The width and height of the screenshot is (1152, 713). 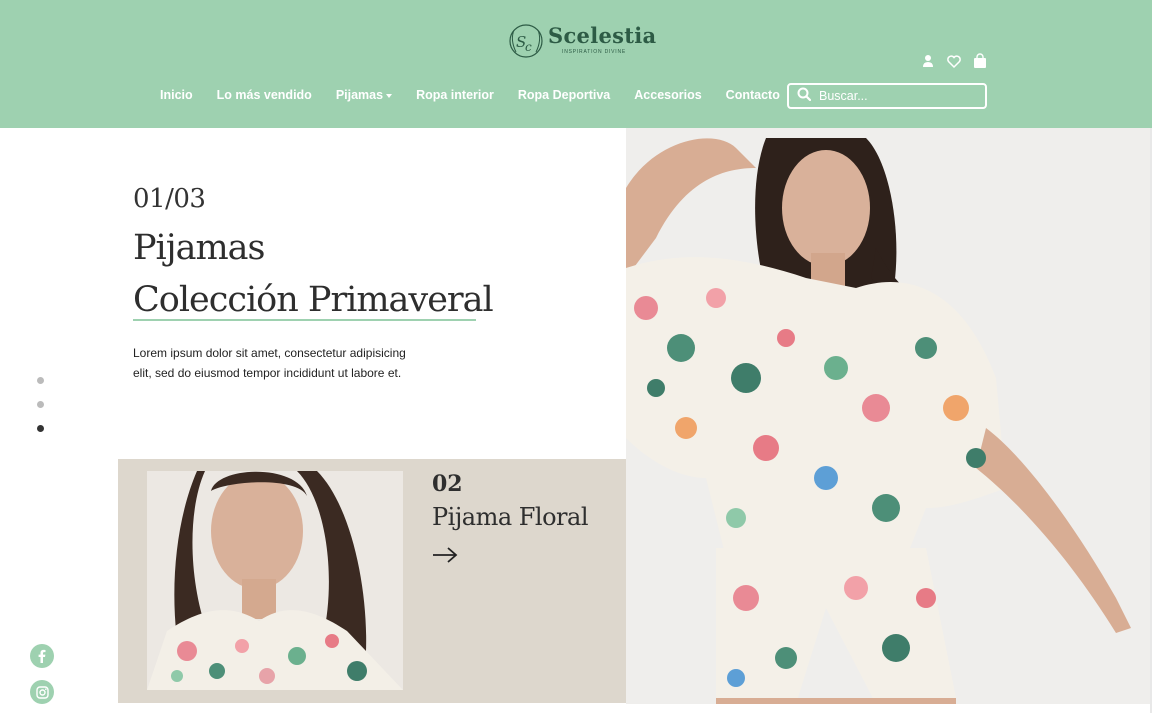 What do you see at coordinates (804, 96) in the screenshot?
I see `search-icon` at bounding box center [804, 96].